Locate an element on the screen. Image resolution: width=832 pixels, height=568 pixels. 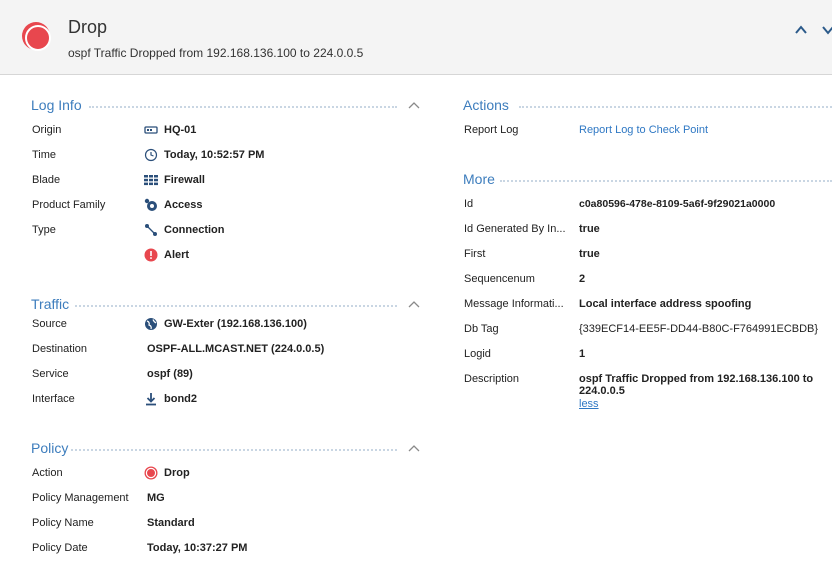
field-value: HQ-01 is located at coordinates (180, 130).